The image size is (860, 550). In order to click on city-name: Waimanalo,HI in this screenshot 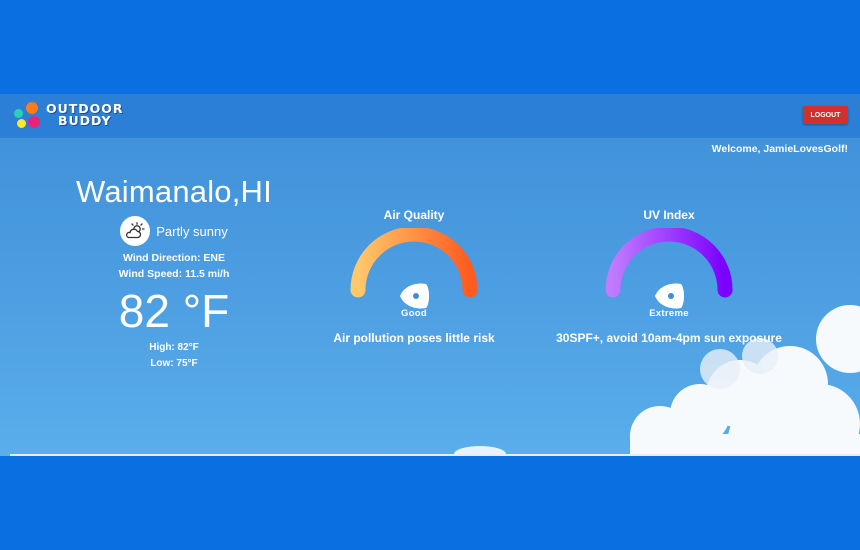, I will do `click(174, 191)`.